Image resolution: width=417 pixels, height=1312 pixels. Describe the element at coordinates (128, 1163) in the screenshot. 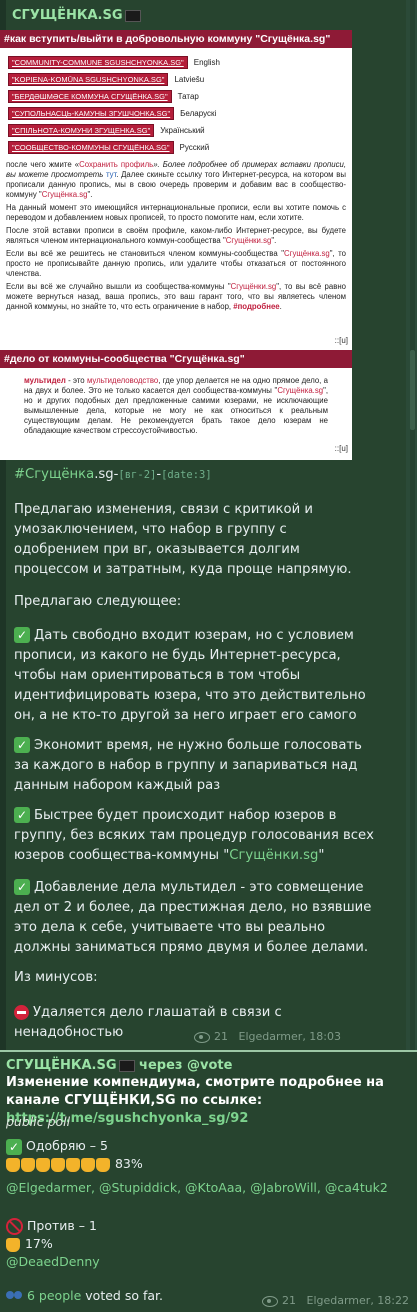

I see `poll-percent: 83%` at that location.